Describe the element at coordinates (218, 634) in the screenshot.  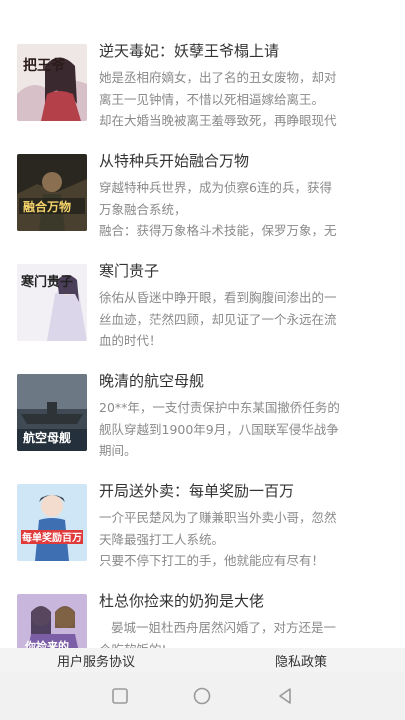
I see `book-description: 晏城一姐杜西舟居然闪婚了，对方还是一 个吃软饭的!` at that location.